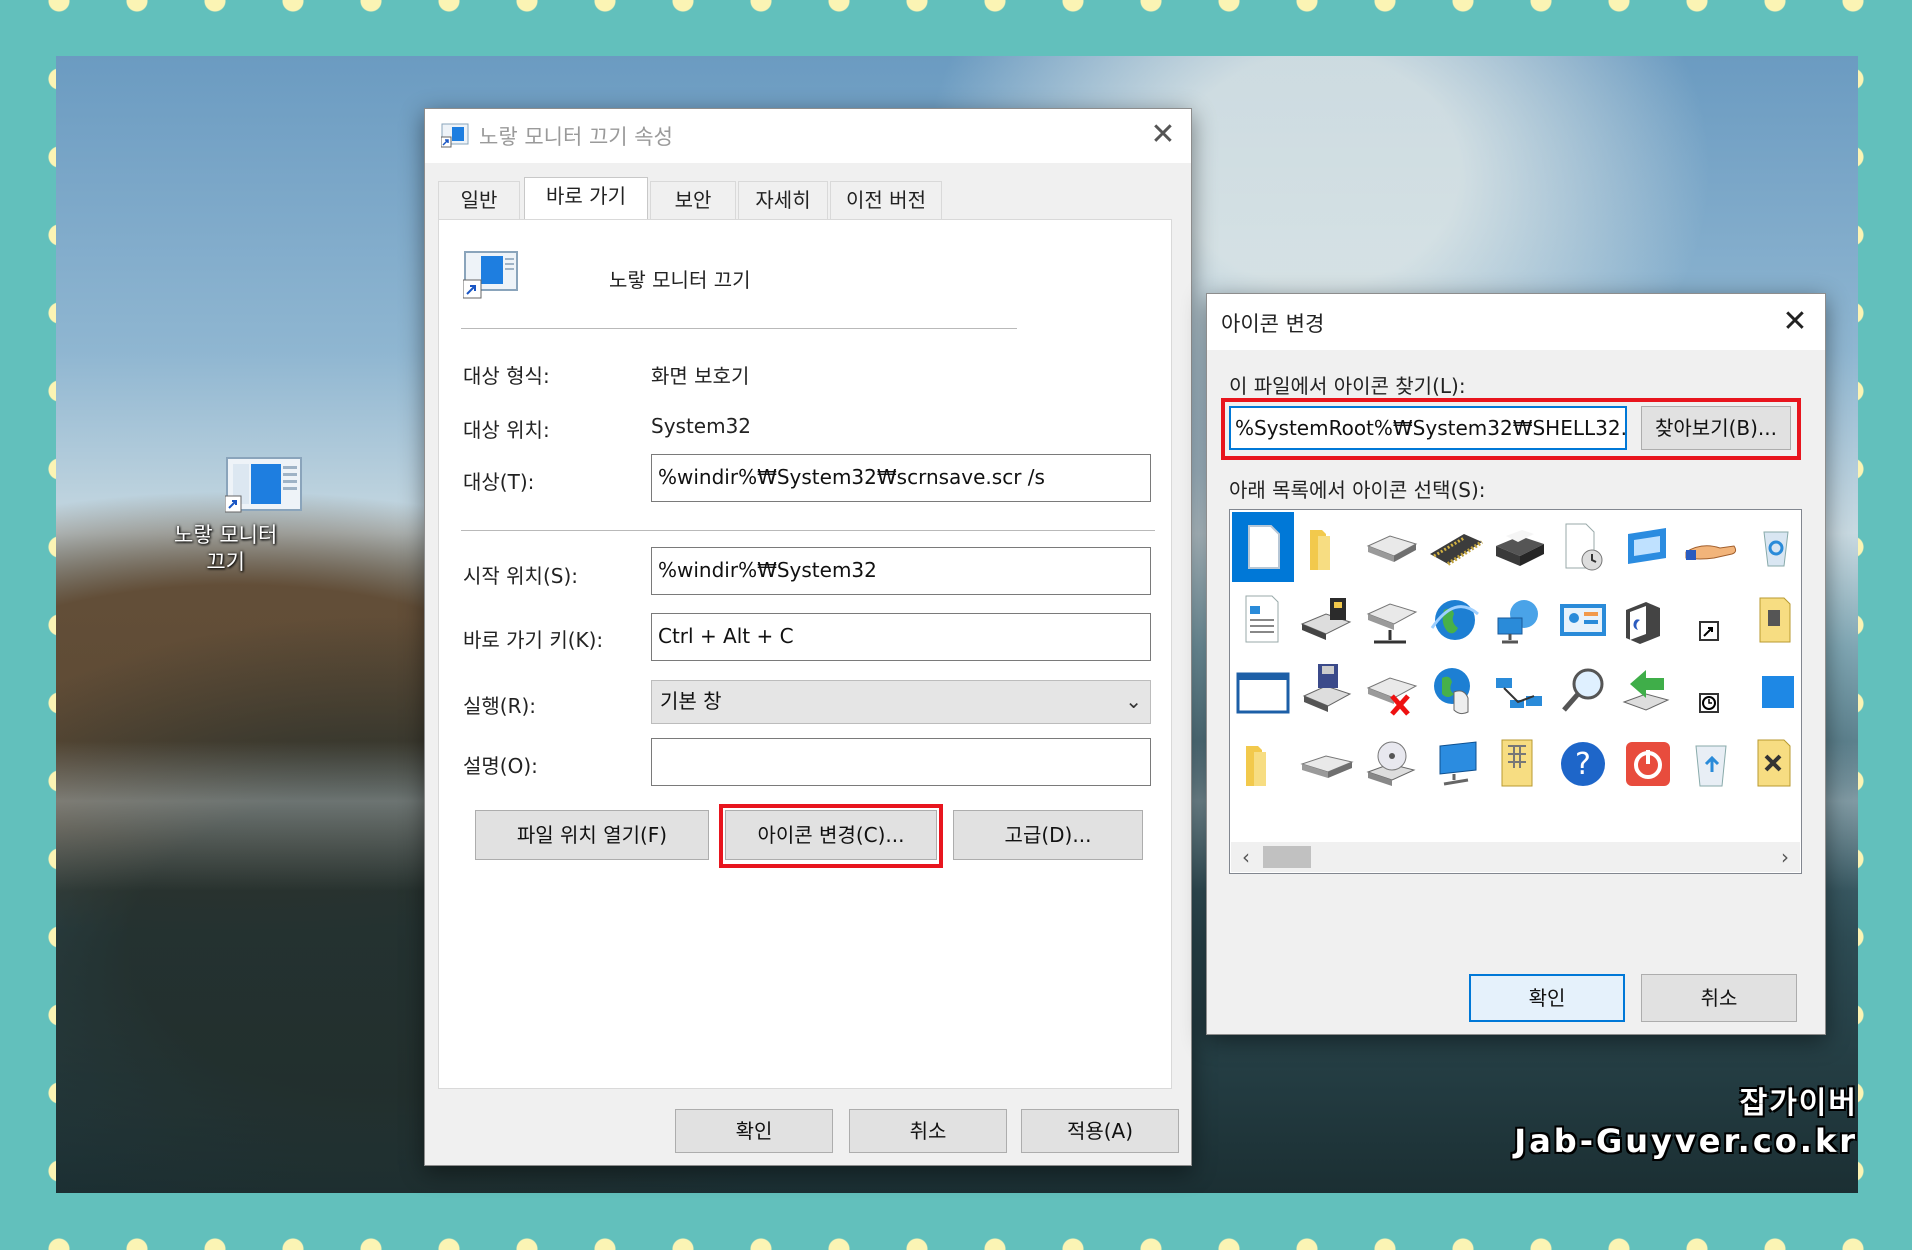 This screenshot has height=1250, width=1912. What do you see at coordinates (506, 430) in the screenshot?
I see `target-location-label: 대상 위치:` at bounding box center [506, 430].